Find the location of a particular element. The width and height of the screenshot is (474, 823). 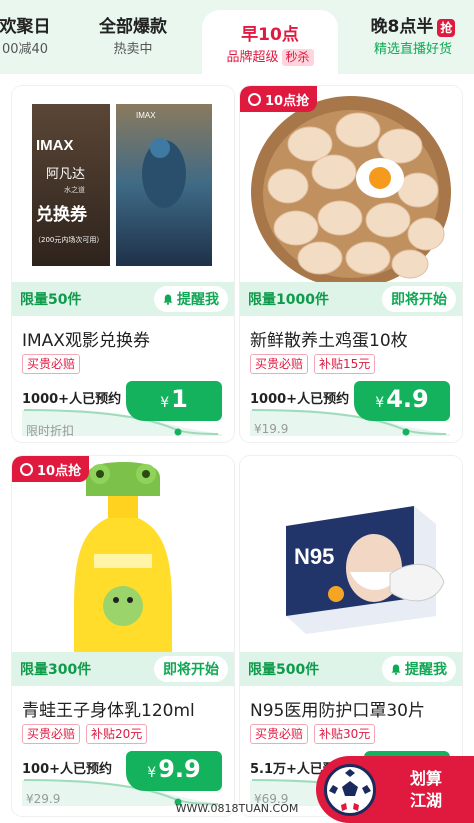

tab-title: 全部爆款 is located at coordinates (133, 26).